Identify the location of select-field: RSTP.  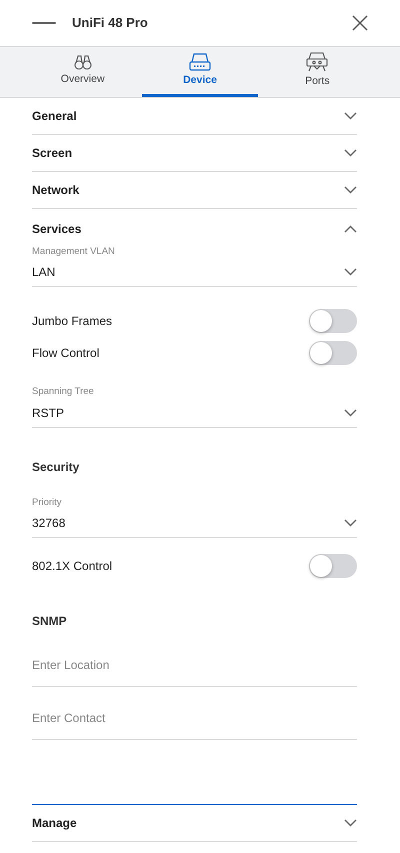
(194, 414).